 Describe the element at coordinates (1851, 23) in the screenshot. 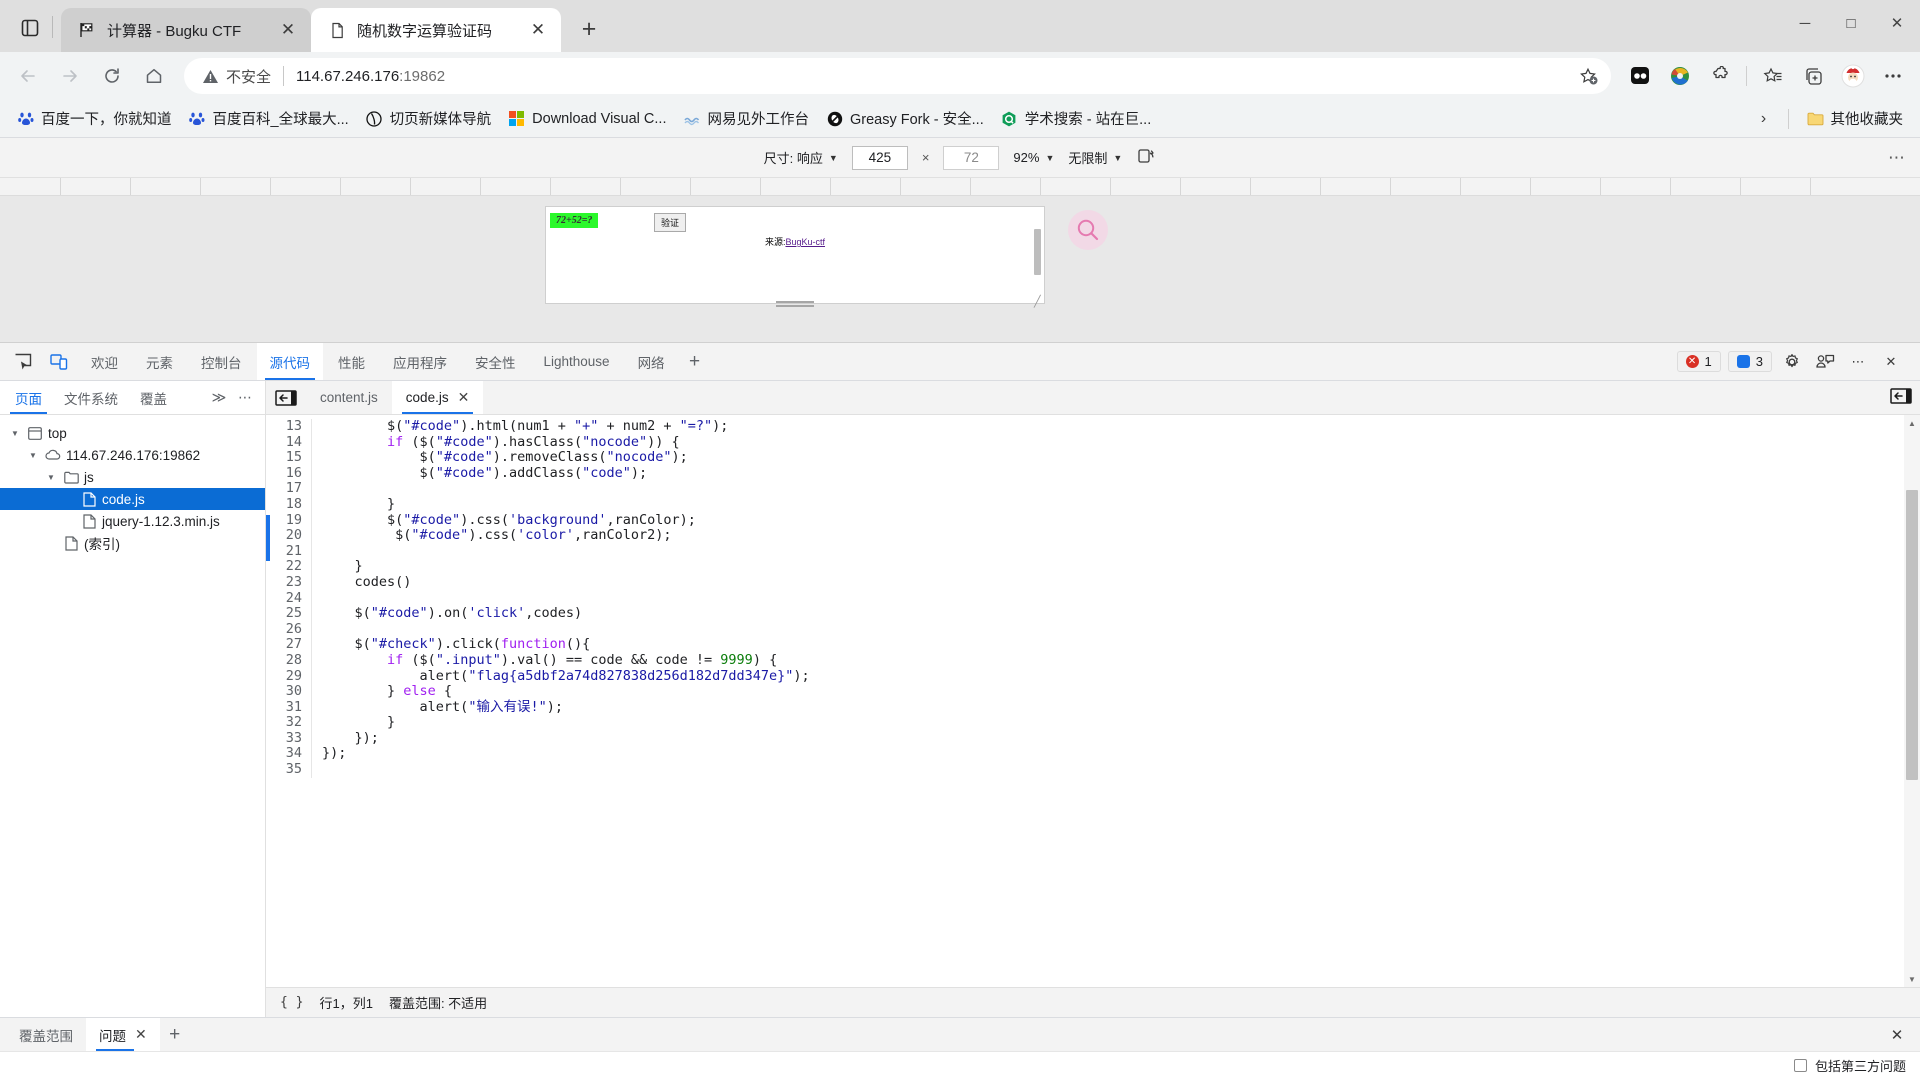

I see `maximize-button: □` at that location.